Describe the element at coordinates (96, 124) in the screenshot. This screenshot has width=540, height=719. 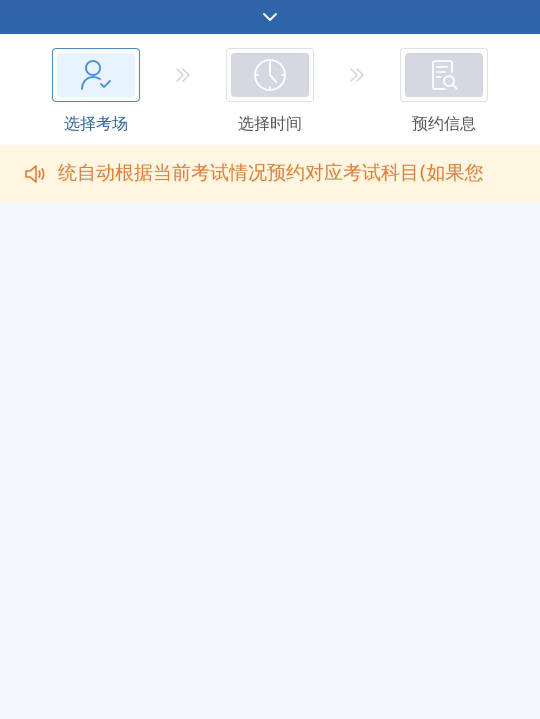
I see `step-label: 选择考场` at that location.